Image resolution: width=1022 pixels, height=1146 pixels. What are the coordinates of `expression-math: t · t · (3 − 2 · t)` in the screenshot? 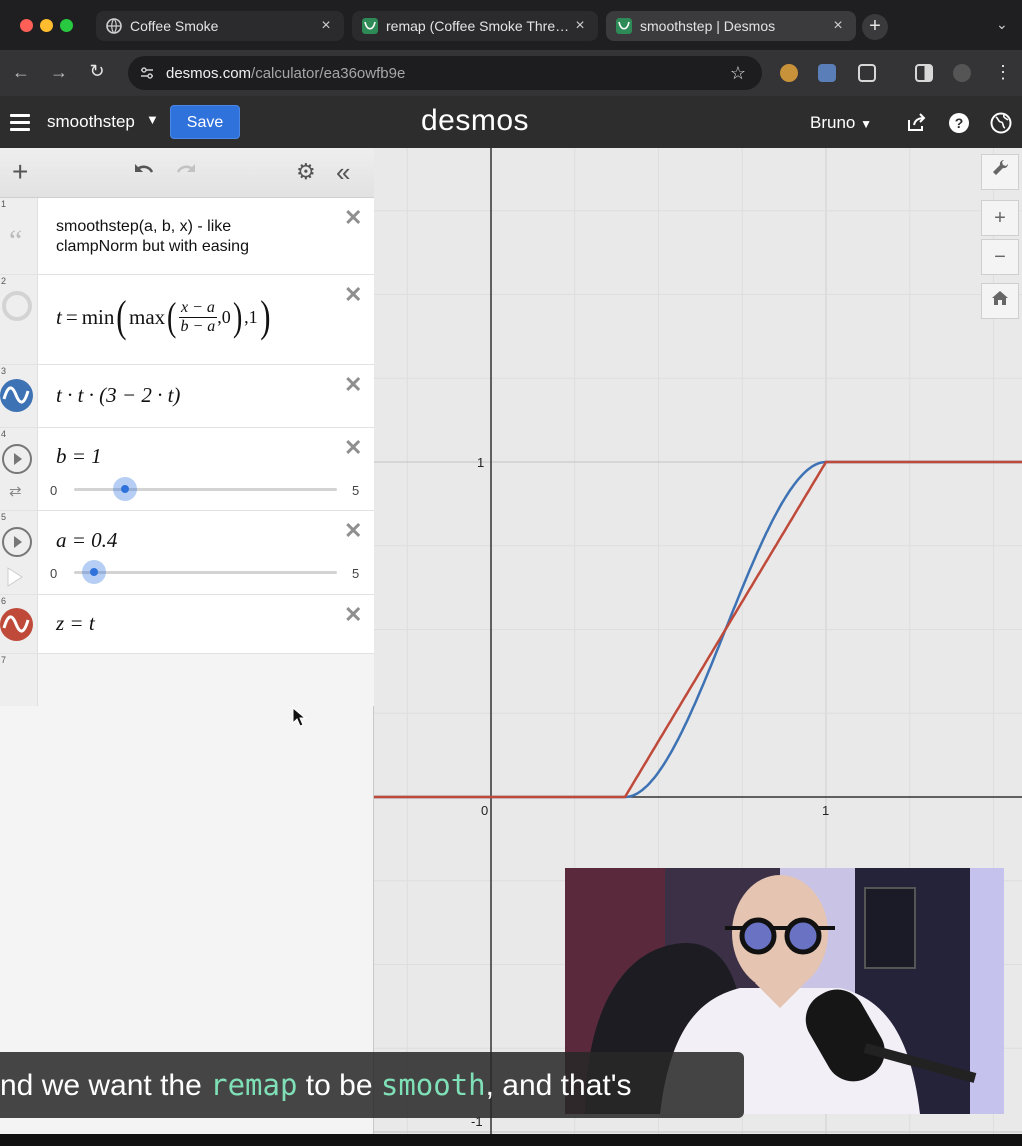 It's located at (118, 395).